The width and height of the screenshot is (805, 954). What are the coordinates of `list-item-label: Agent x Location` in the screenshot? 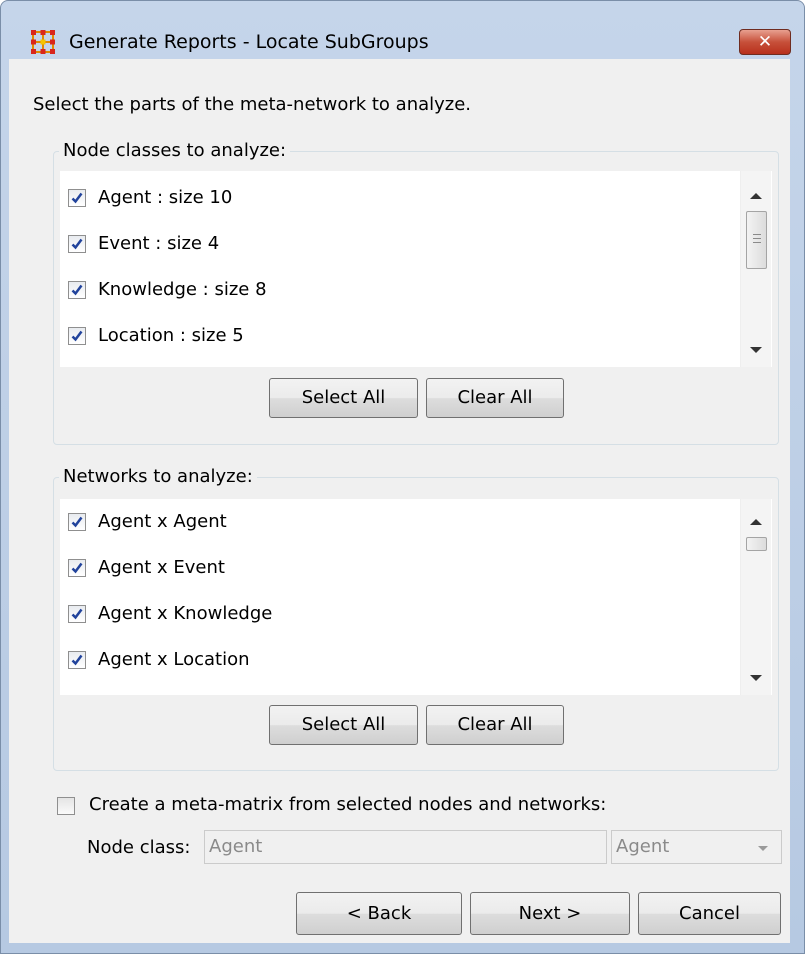 It's located at (174, 659).